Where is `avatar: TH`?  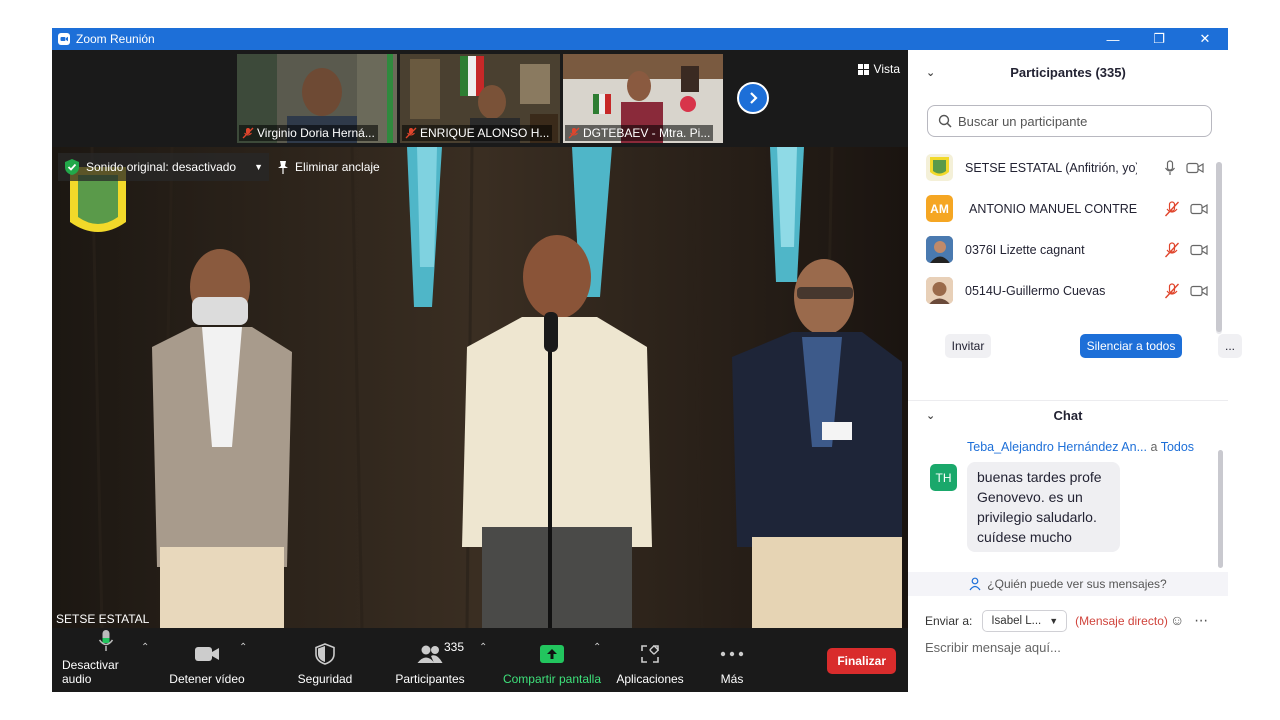 avatar: TH is located at coordinates (943, 477).